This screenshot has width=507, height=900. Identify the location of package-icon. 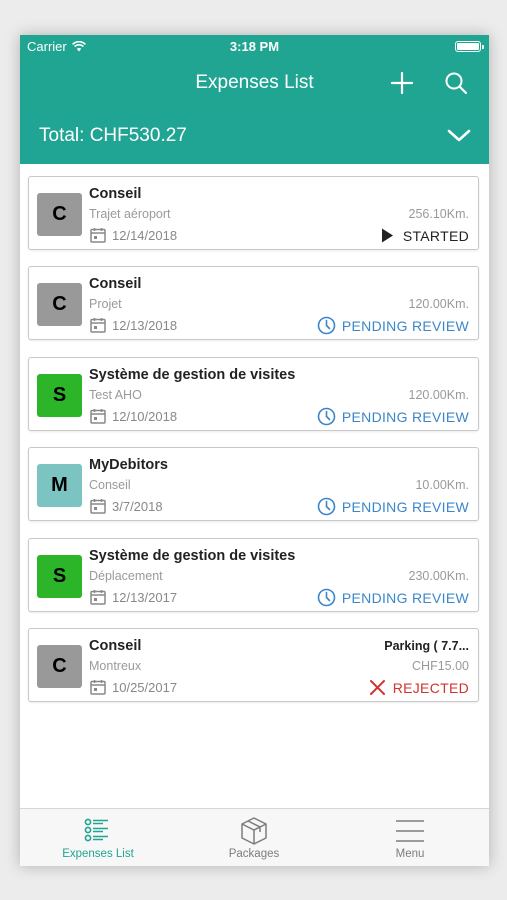
(254, 831).